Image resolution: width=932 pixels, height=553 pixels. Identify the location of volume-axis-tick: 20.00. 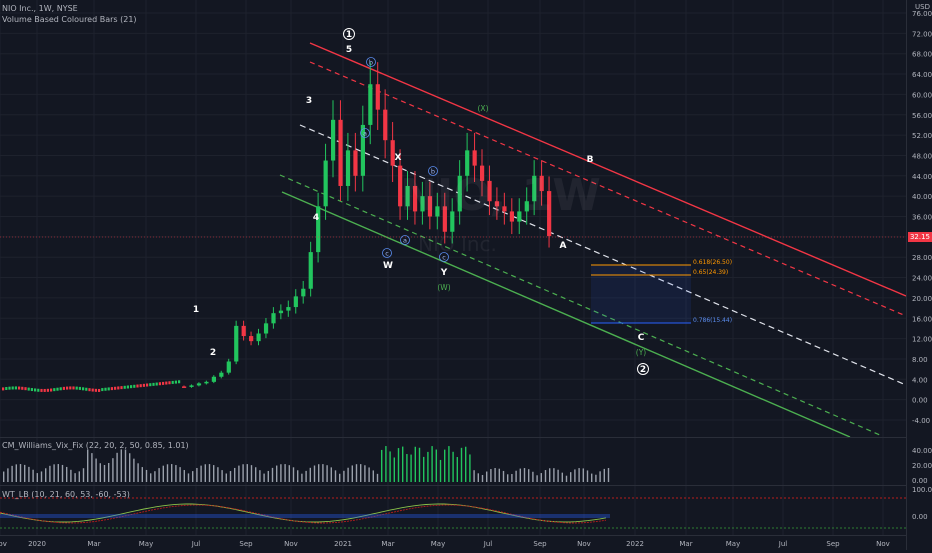
(922, 466).